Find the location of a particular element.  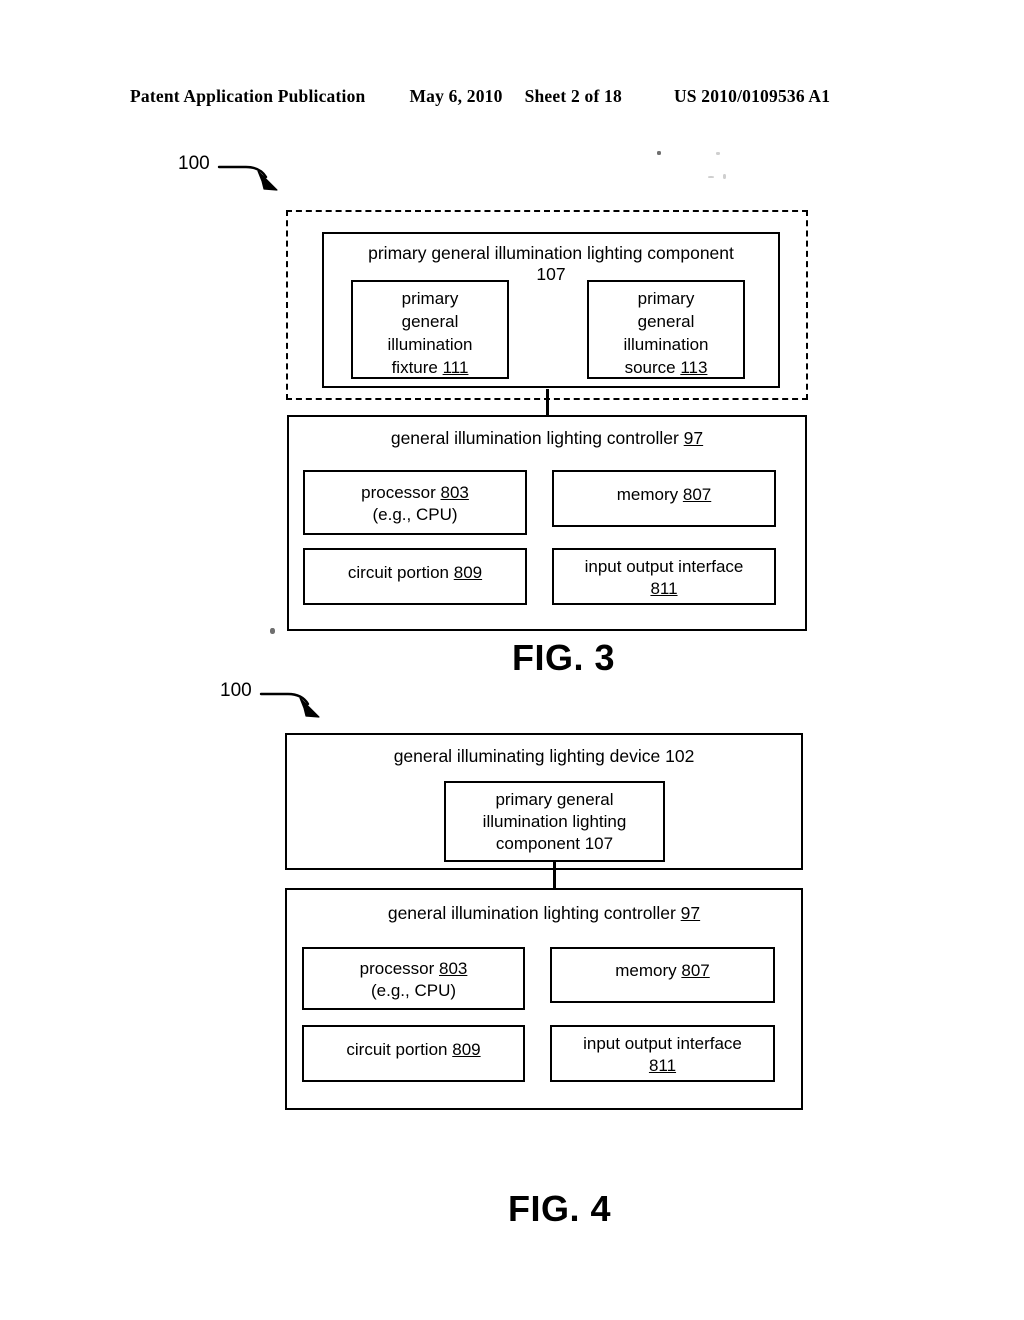

fig3-memory-ref: 807 is located at coordinates (697, 494).